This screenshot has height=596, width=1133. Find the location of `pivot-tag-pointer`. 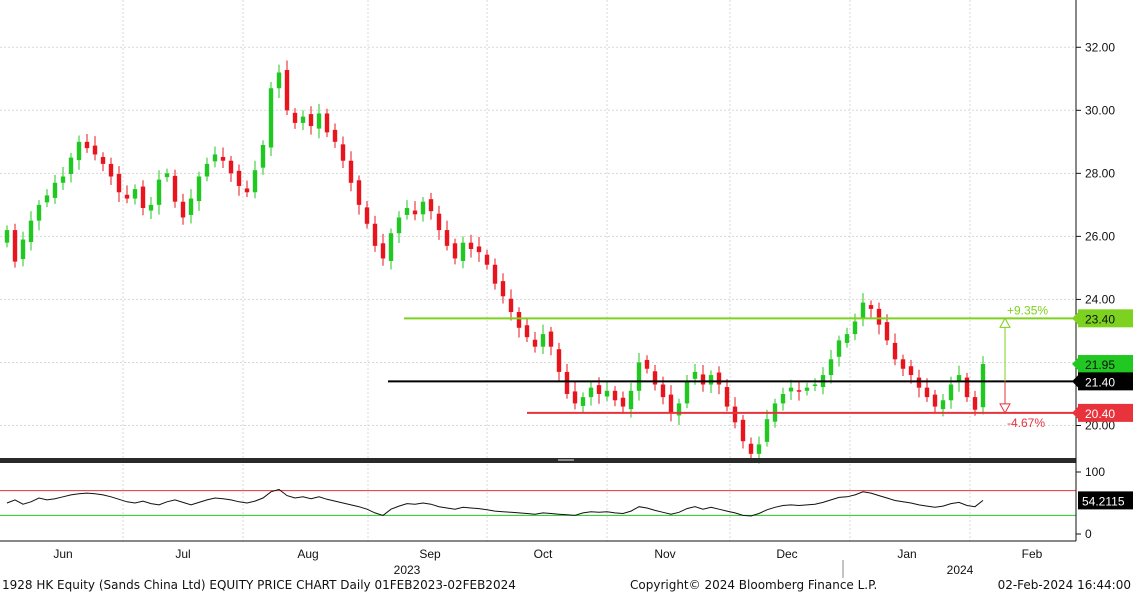

pivot-tag-pointer is located at coordinates (1075, 381).